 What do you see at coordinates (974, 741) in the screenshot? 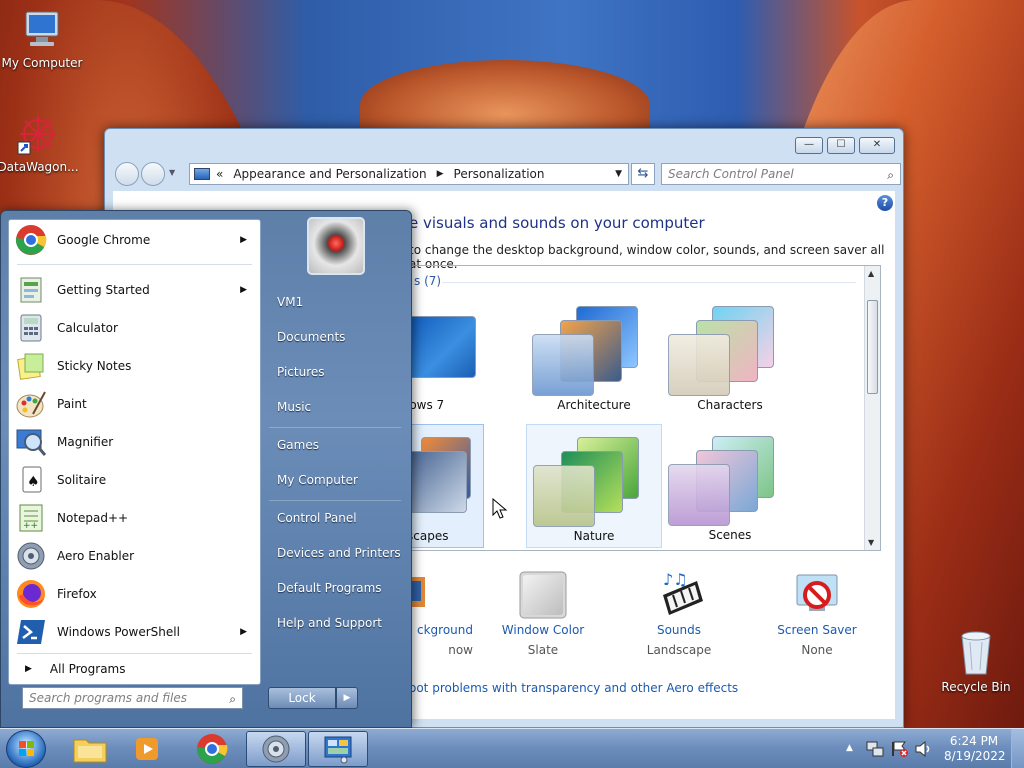
I see `clock-time: 6:24 PM` at bounding box center [974, 741].